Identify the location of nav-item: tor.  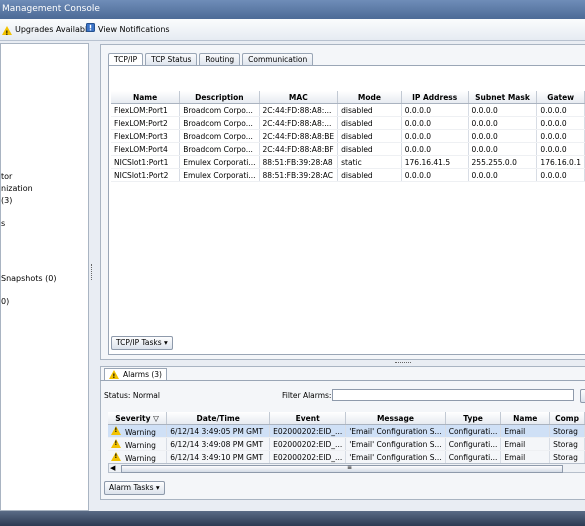
(6, 176).